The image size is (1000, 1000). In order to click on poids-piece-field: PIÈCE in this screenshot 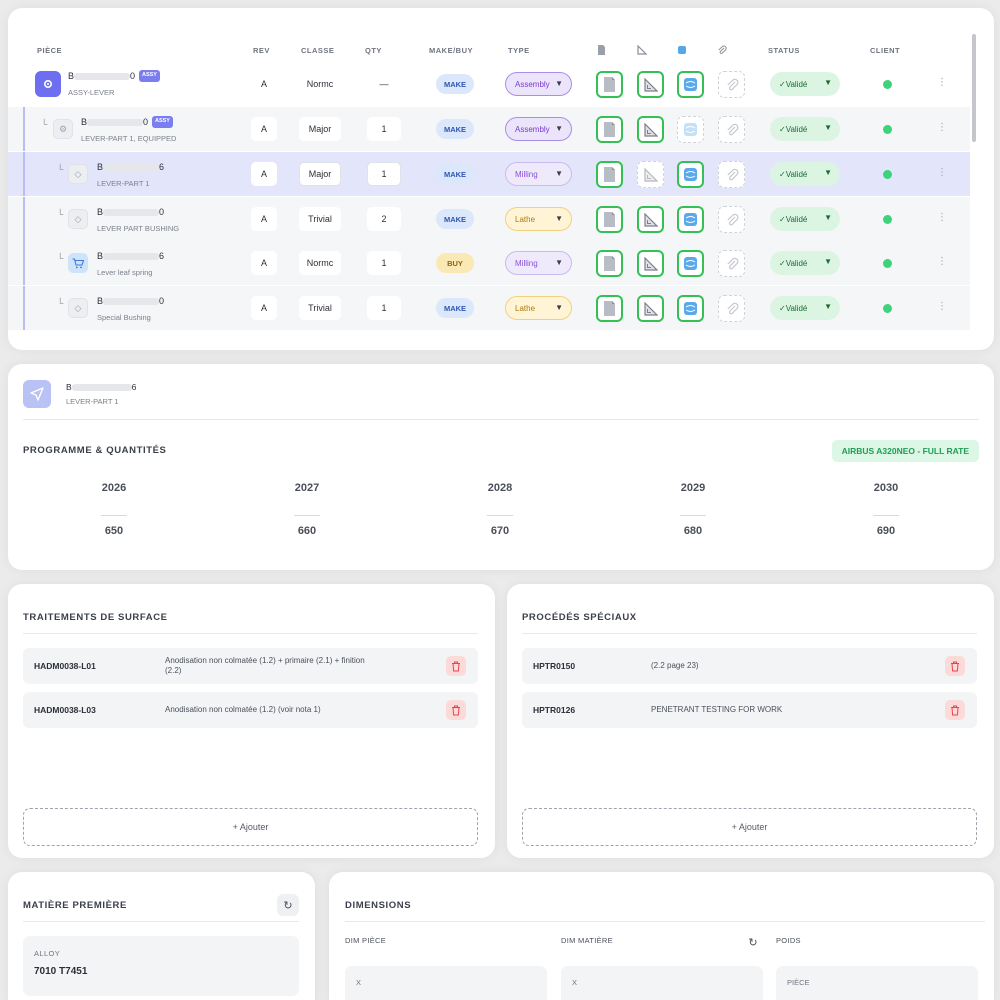, I will do `click(877, 983)`.